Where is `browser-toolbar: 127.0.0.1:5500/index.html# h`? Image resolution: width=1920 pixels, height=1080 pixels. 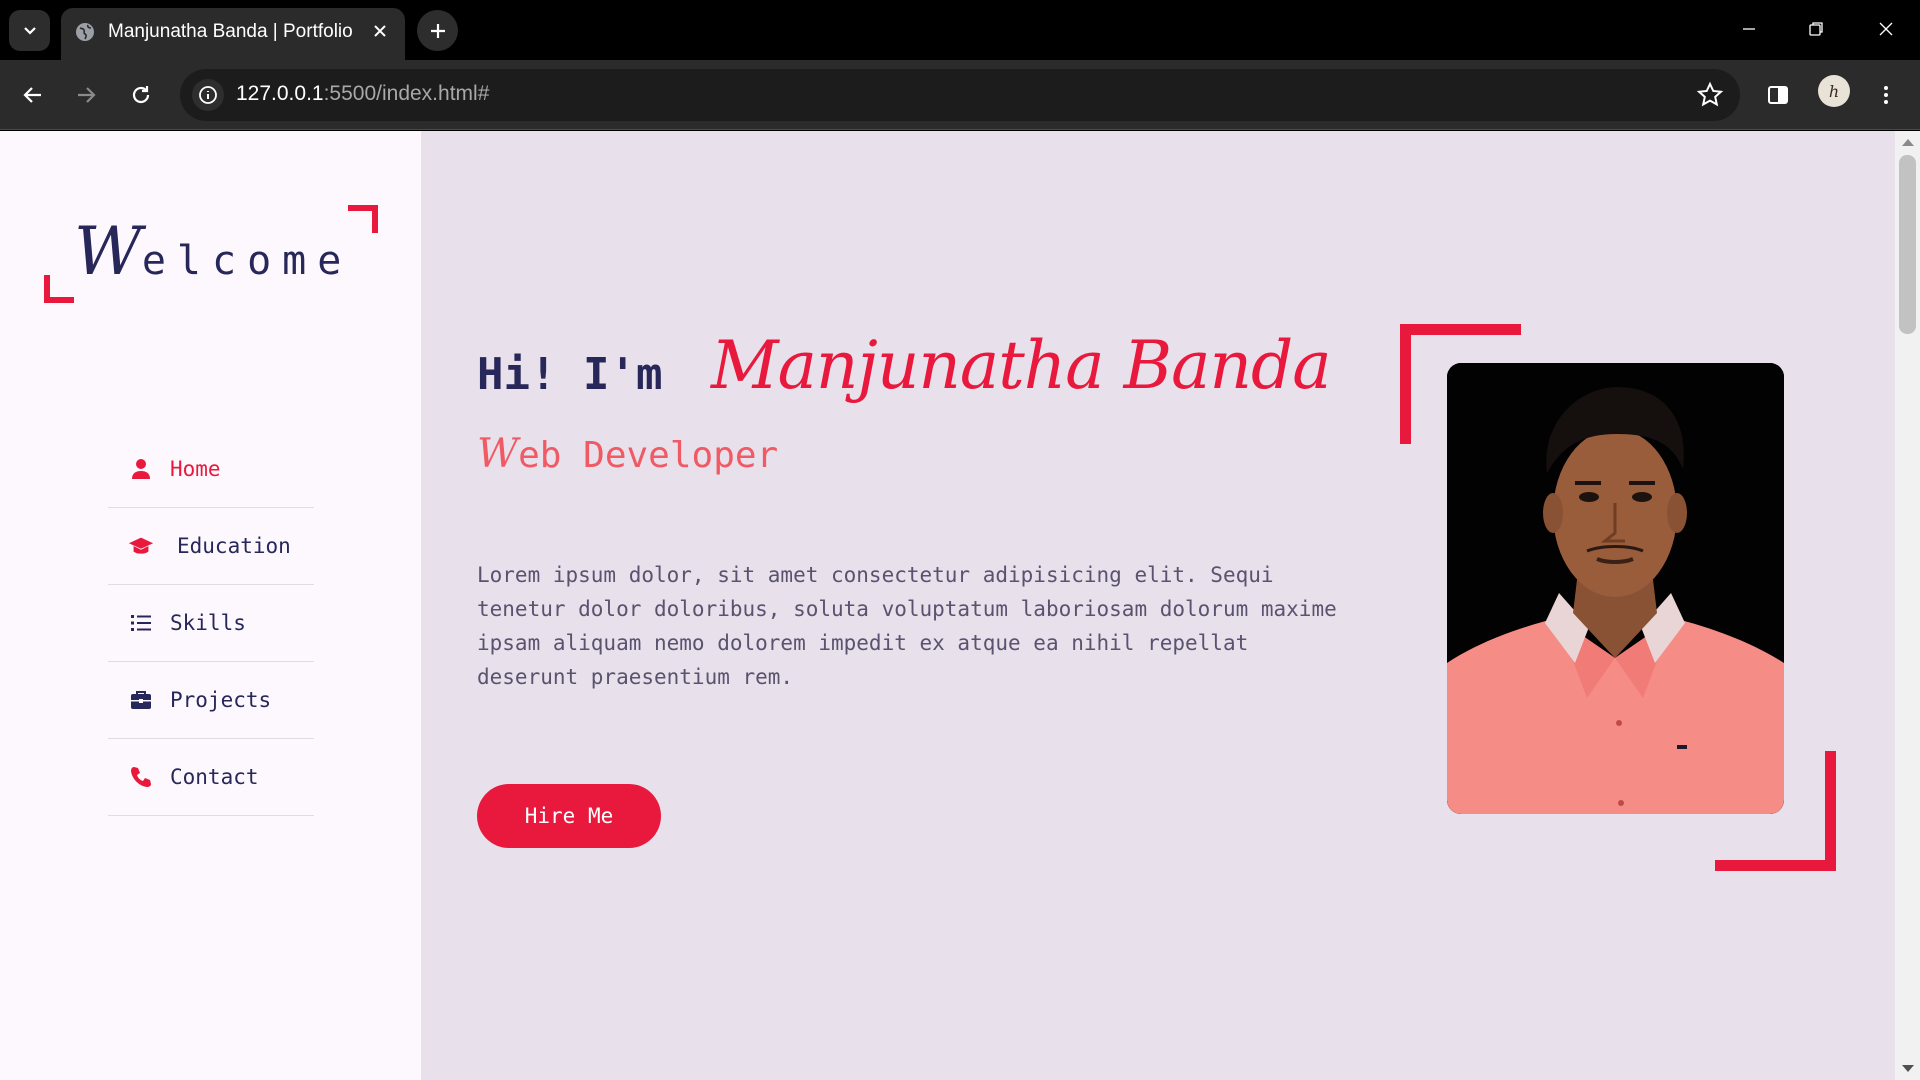
browser-toolbar: 127.0.0.1:5500/index.html# h is located at coordinates (960, 95).